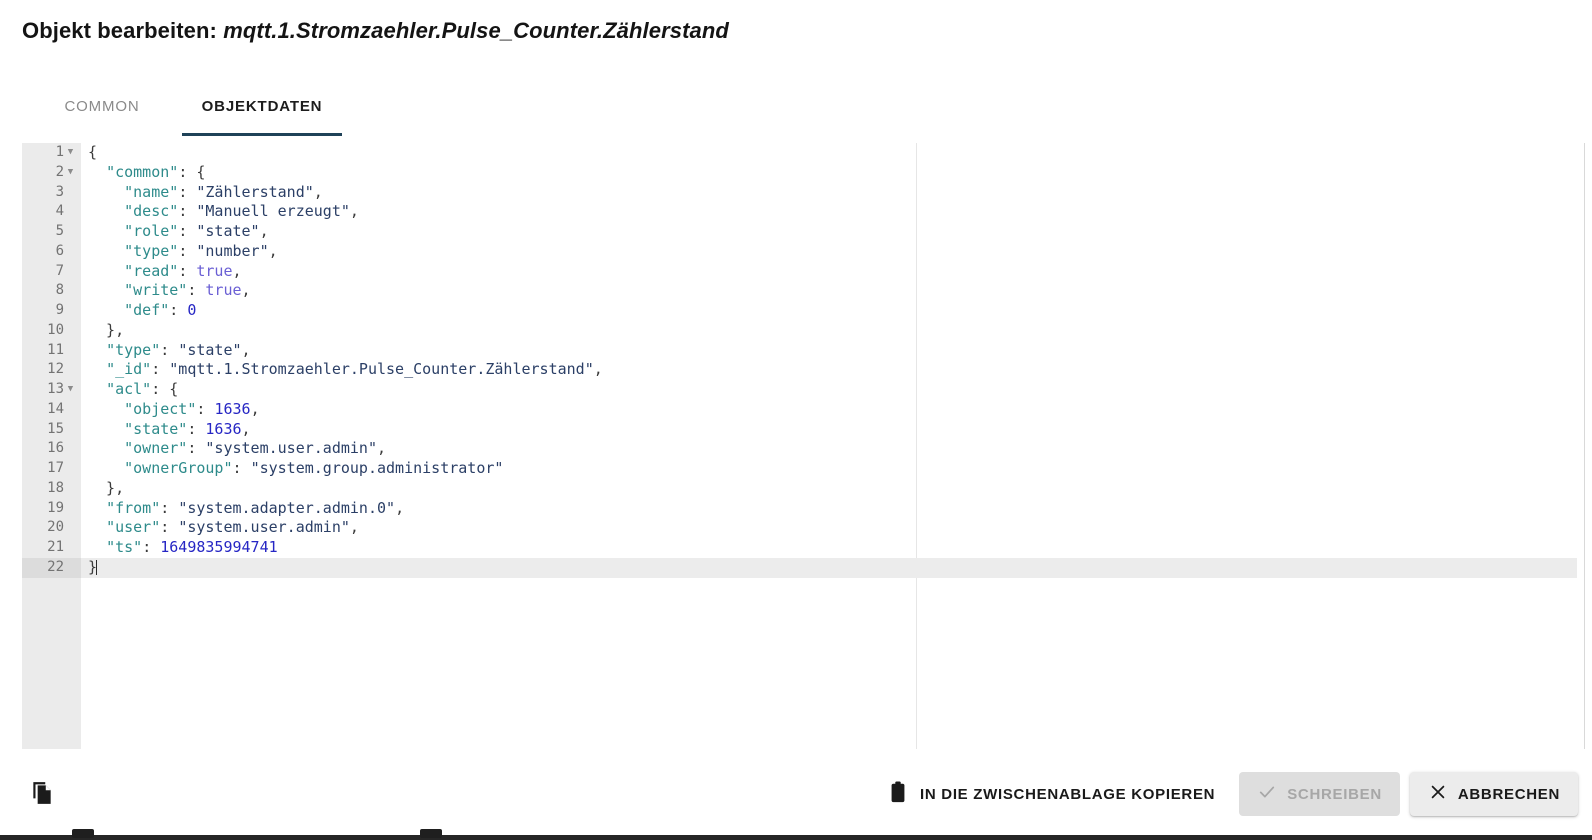  Describe the element at coordinates (832, 430) in the screenshot. I see `code-line: "state": 1636,` at that location.